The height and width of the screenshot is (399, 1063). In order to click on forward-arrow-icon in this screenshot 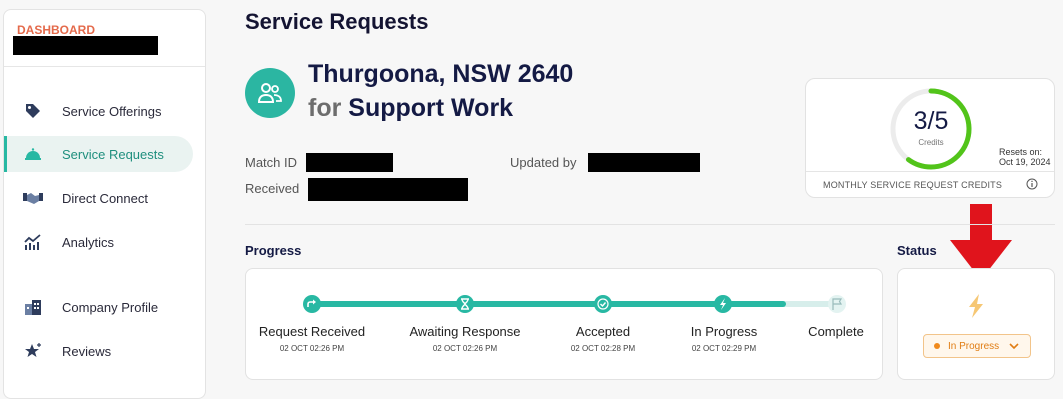, I will do `click(312, 304)`.